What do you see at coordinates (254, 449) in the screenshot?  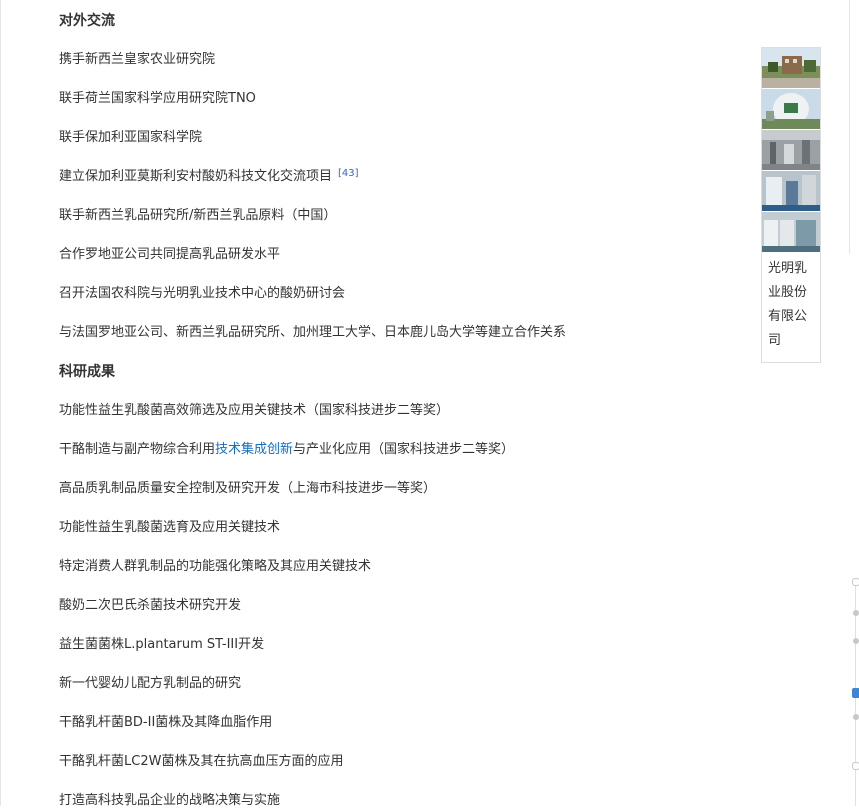 I see `tech-innovation-link: 技术集成创新` at bounding box center [254, 449].